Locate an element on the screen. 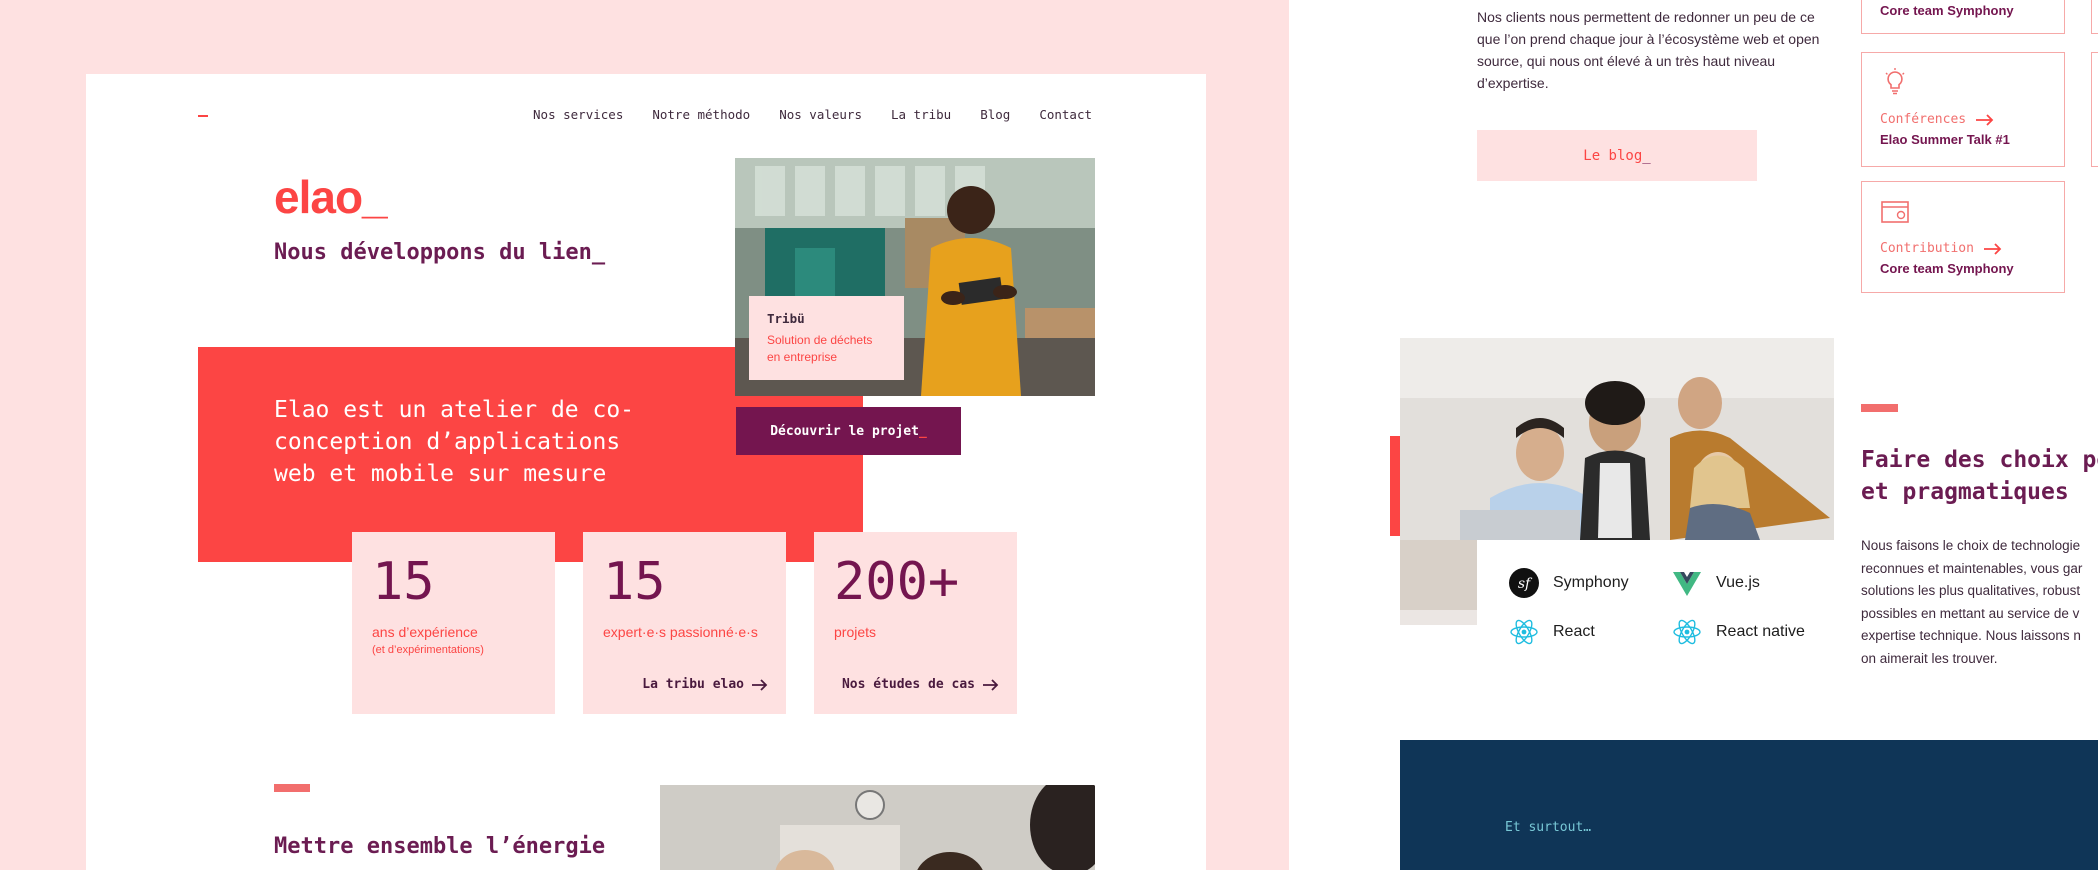 The image size is (2098, 870). blog-button: Le blog _ is located at coordinates (1617, 155).